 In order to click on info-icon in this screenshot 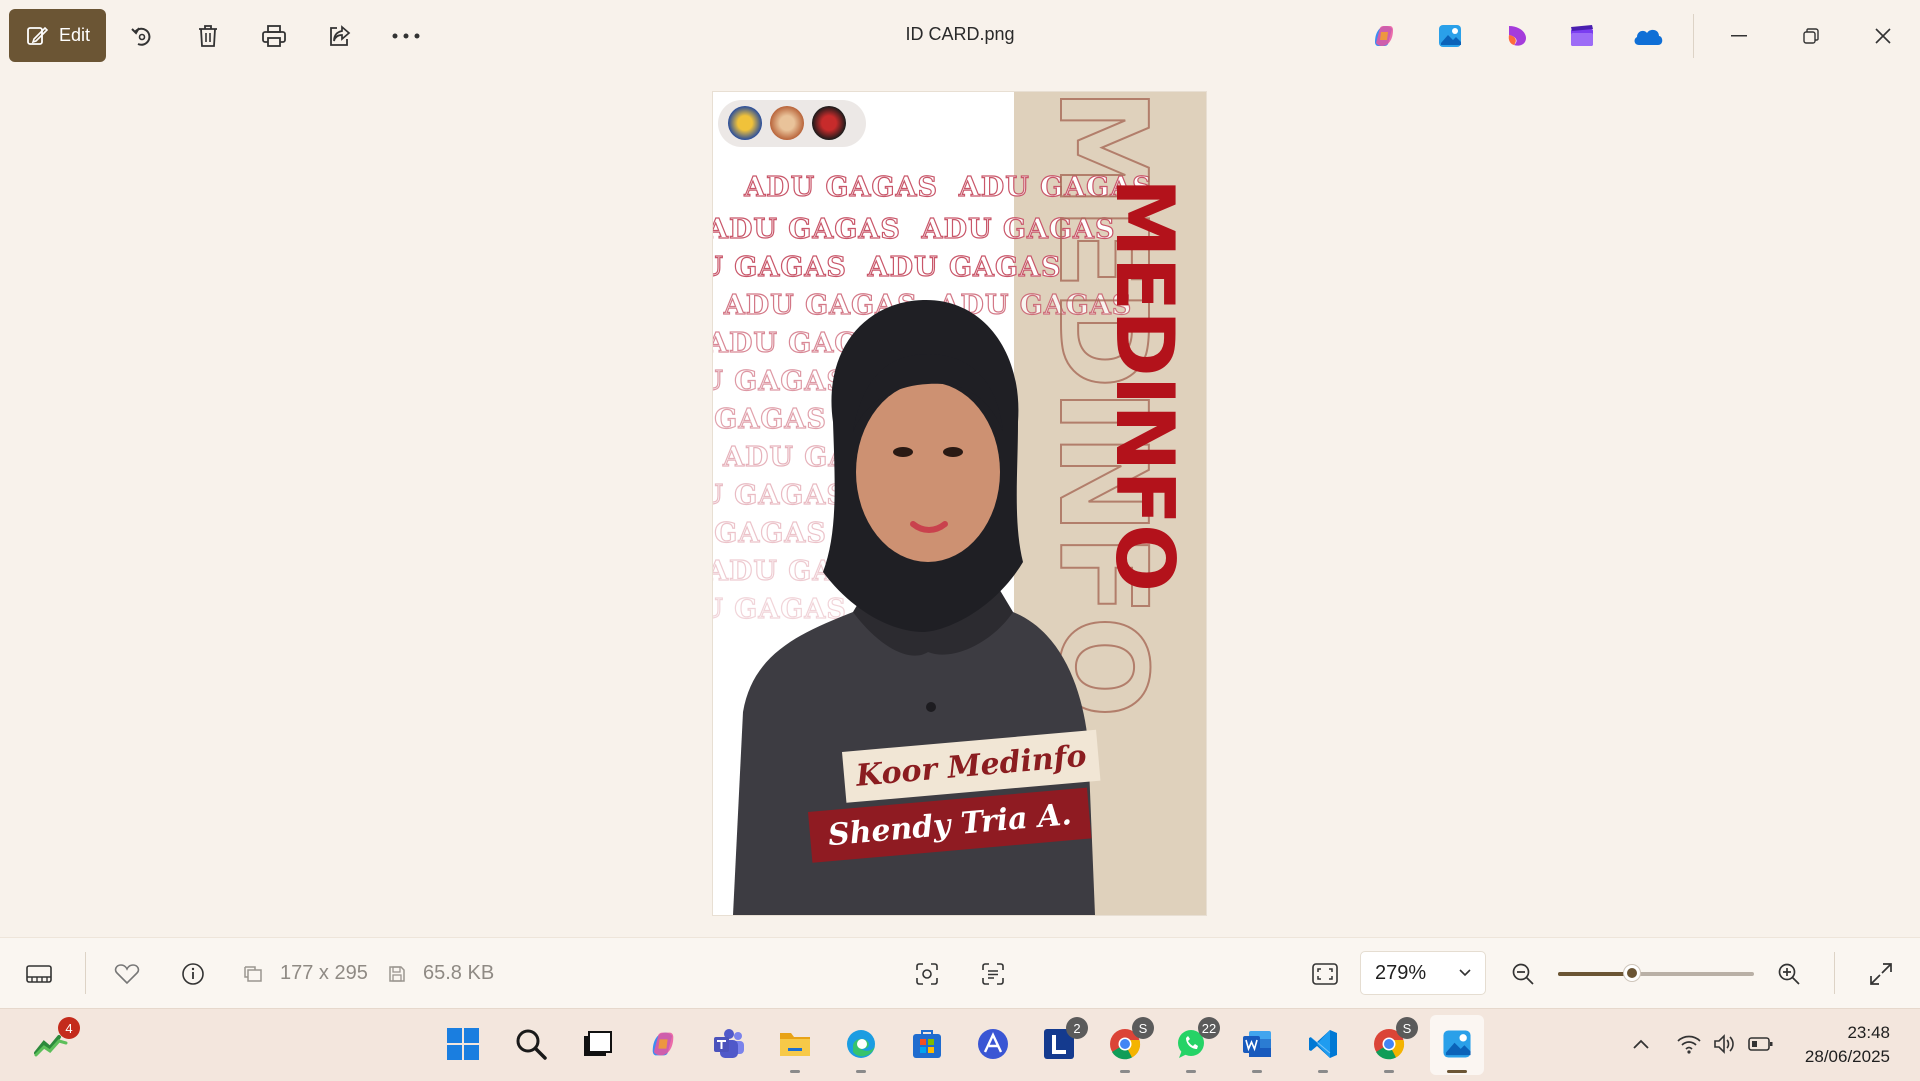, I will do `click(193, 974)`.